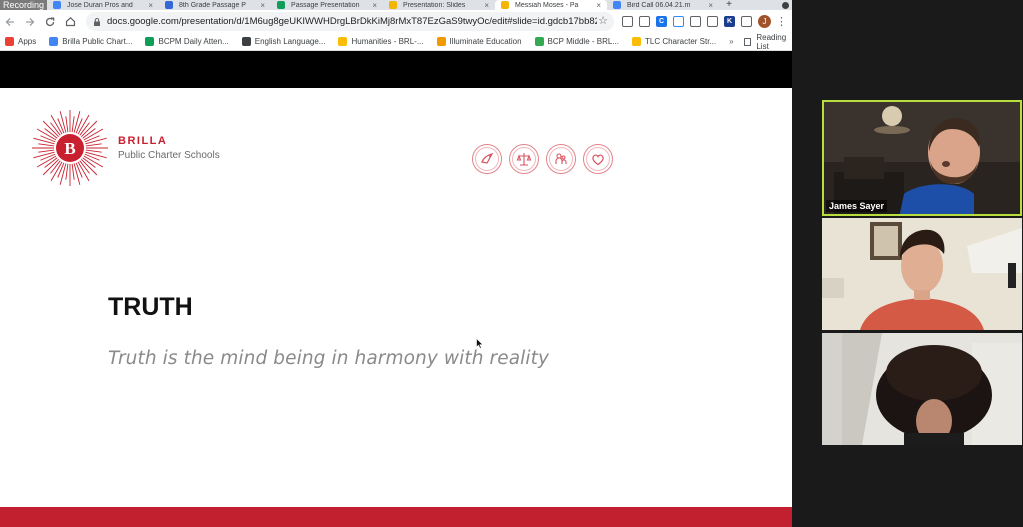 This screenshot has width=1023, height=527. What do you see at coordinates (747, 41) in the screenshot?
I see `reading-list-icon` at bounding box center [747, 41].